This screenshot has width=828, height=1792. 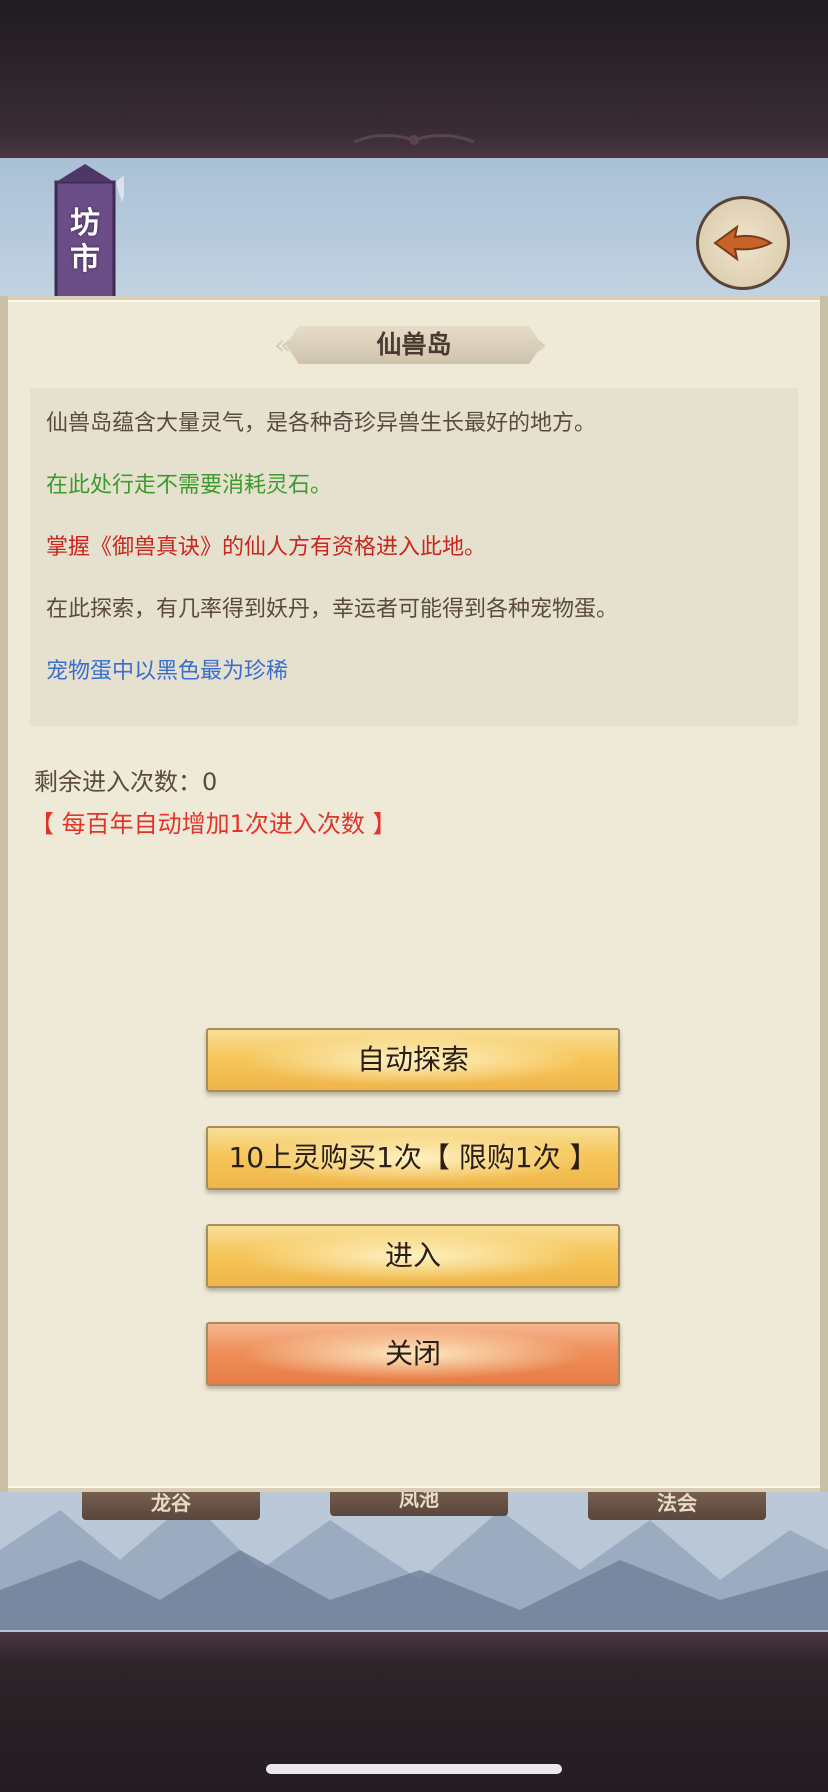 I want to click on back-button, so click(x=743, y=243).